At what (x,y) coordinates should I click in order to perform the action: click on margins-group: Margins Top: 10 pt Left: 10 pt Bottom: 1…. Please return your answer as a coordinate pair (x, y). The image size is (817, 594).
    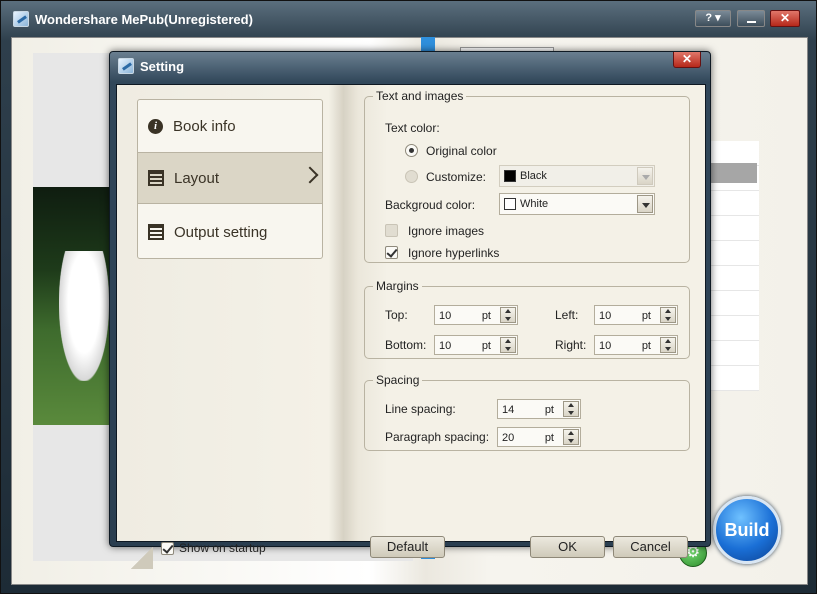
    Looking at the image, I should click on (527, 319).